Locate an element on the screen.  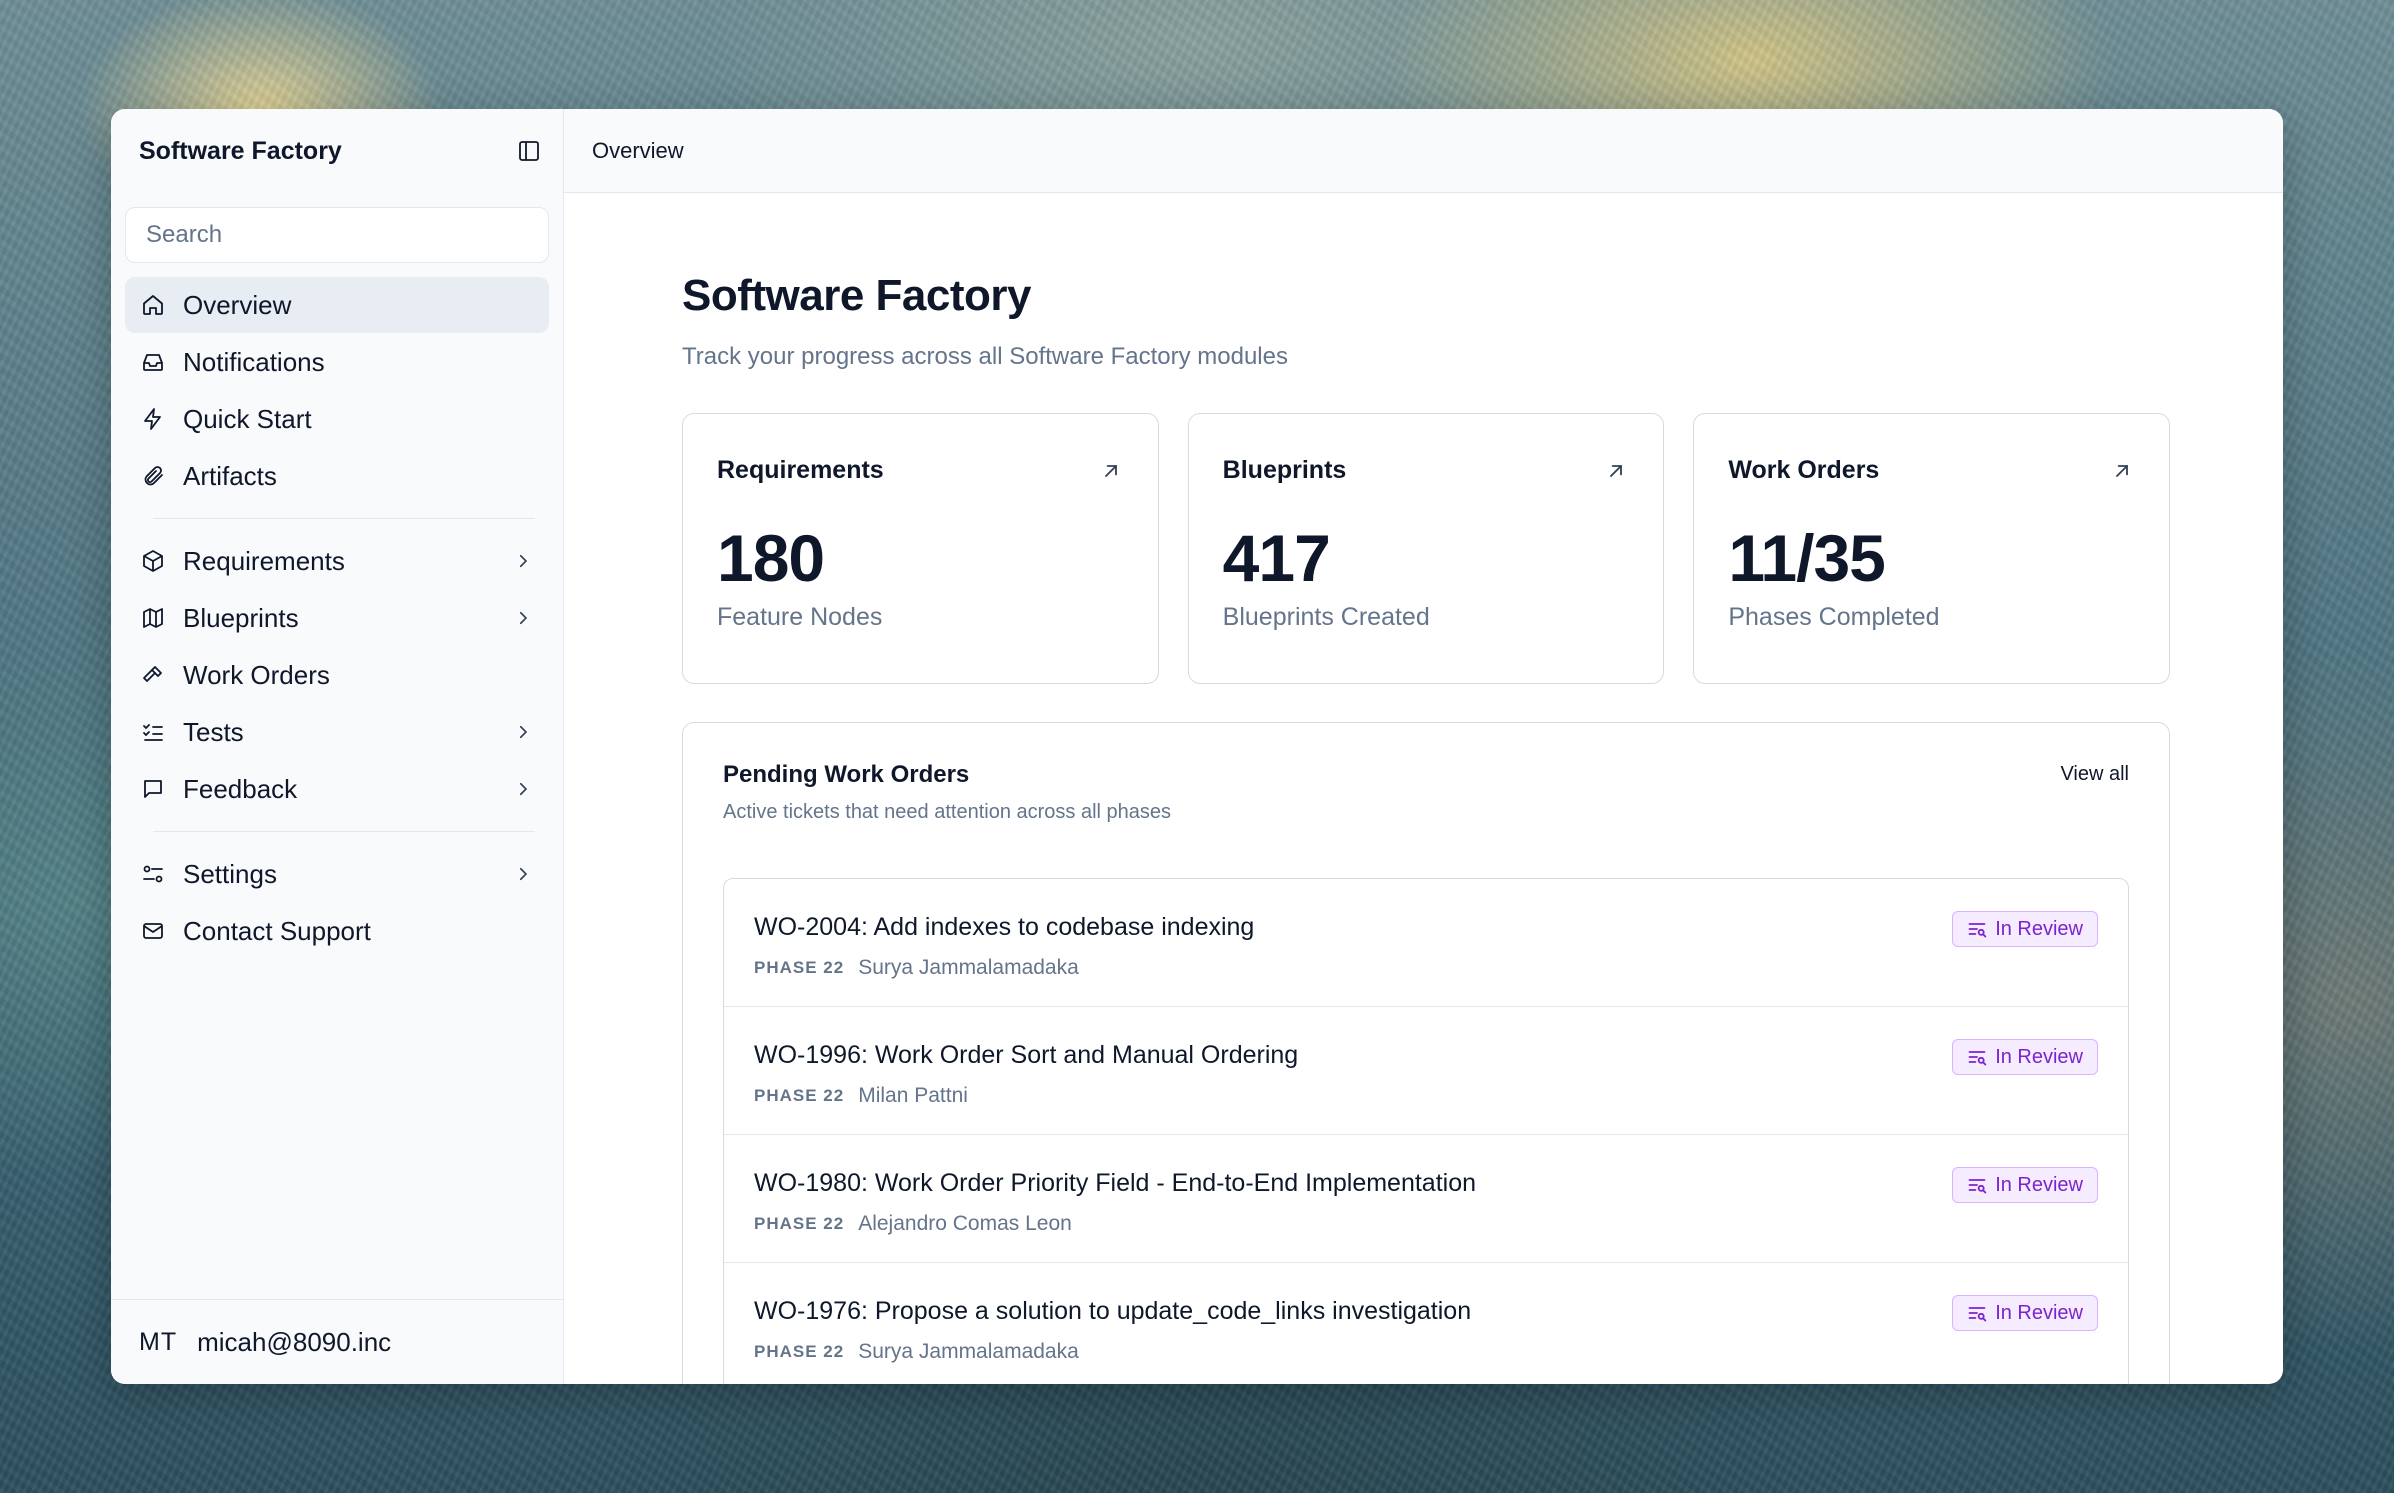
paperclip-icon is located at coordinates (153, 476).